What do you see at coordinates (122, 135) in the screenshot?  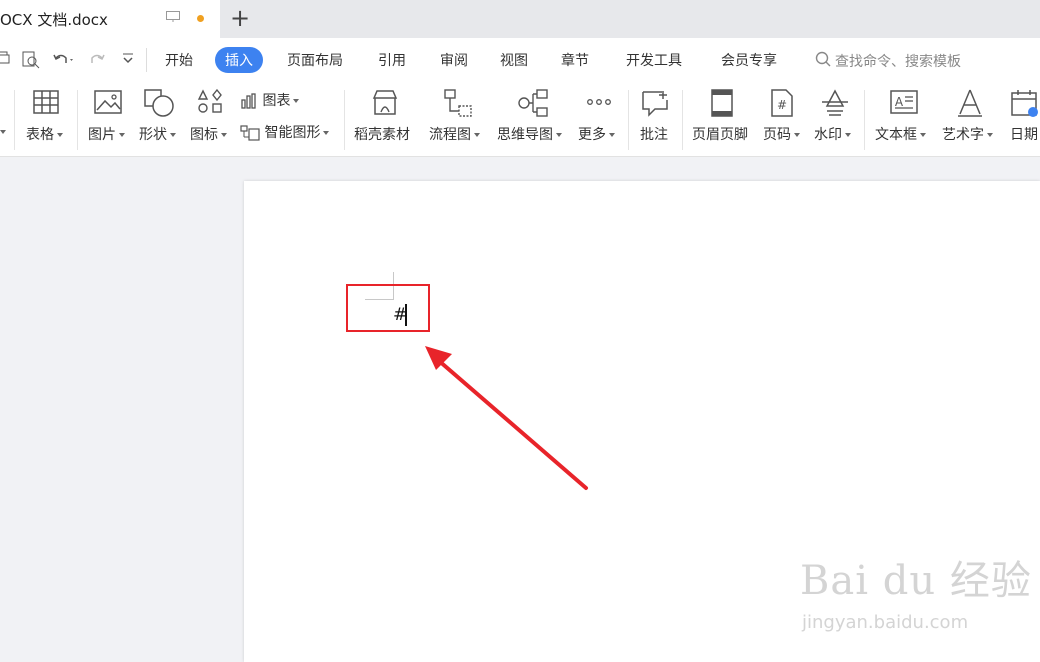 I see `picture-caret-icon` at bounding box center [122, 135].